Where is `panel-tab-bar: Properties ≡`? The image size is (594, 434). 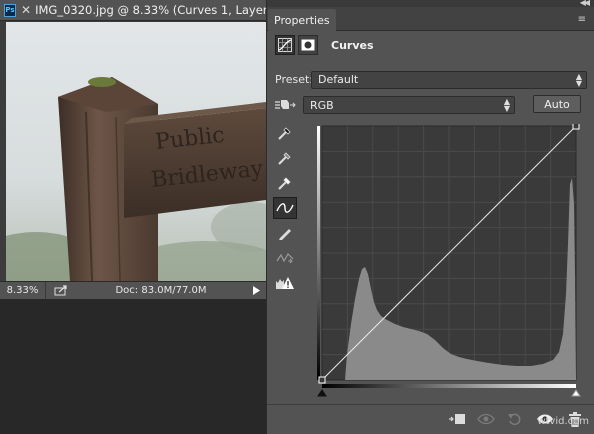
panel-tab-bar: Properties ≡ is located at coordinates (430, 19).